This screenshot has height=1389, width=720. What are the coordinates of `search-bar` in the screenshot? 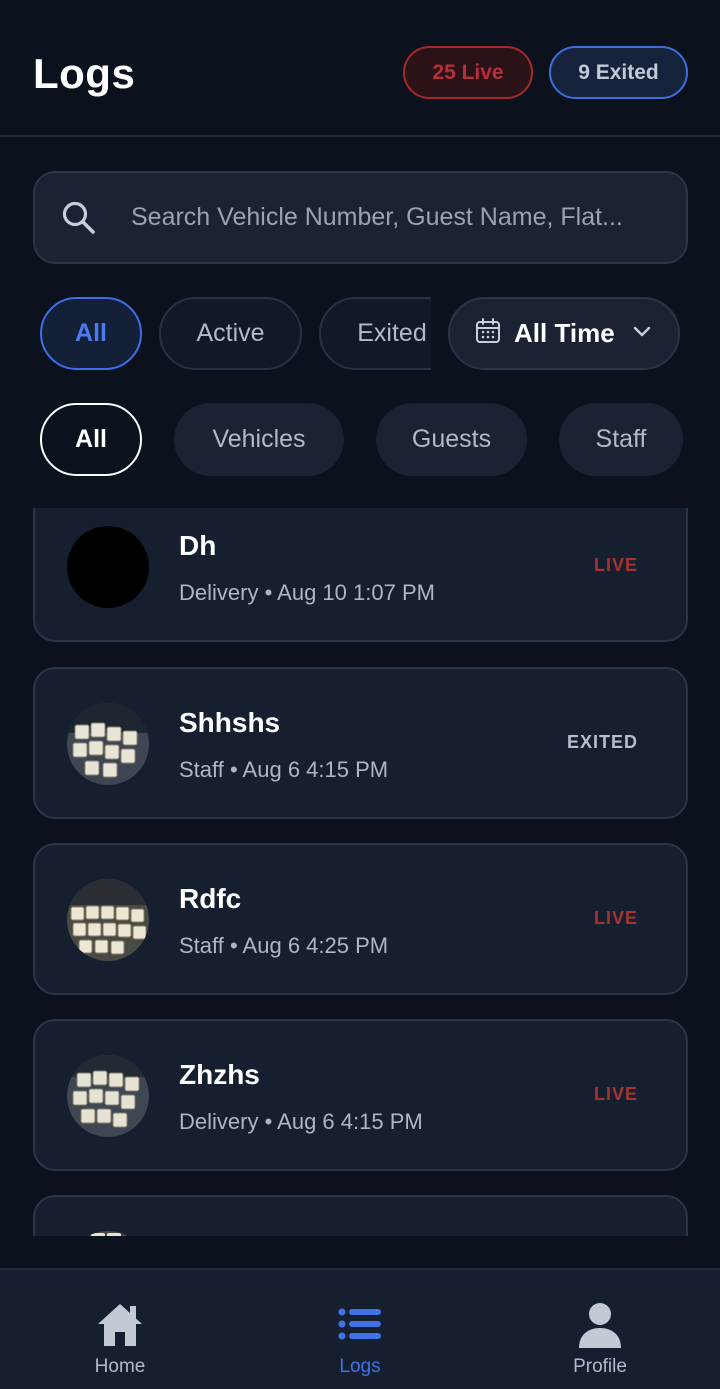 It's located at (360, 217).